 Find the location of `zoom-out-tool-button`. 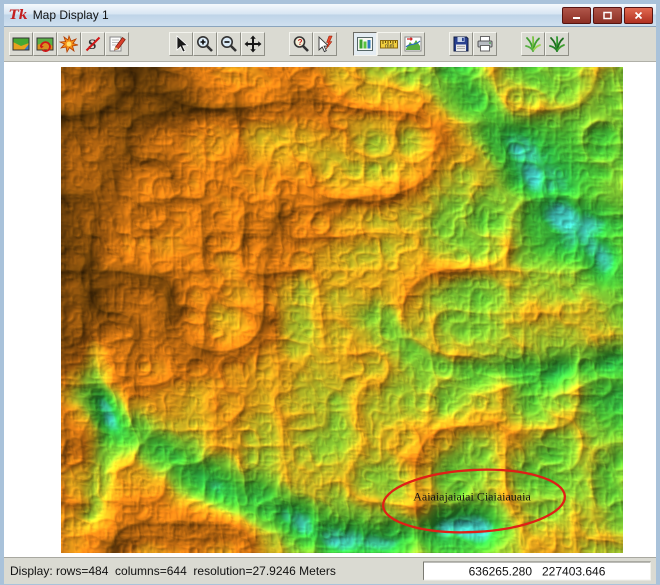

zoom-out-tool-button is located at coordinates (229, 44).